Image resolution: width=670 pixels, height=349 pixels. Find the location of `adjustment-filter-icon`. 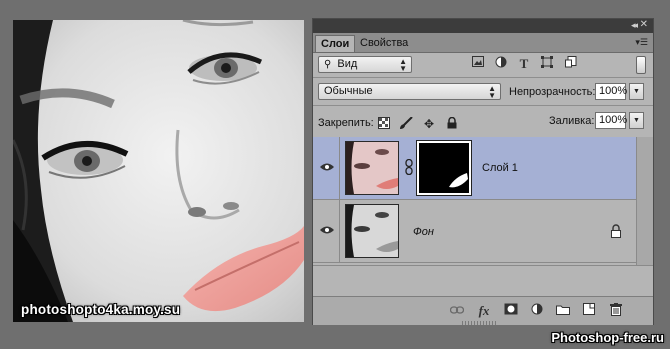

adjustment-filter-icon is located at coordinates (501, 64).